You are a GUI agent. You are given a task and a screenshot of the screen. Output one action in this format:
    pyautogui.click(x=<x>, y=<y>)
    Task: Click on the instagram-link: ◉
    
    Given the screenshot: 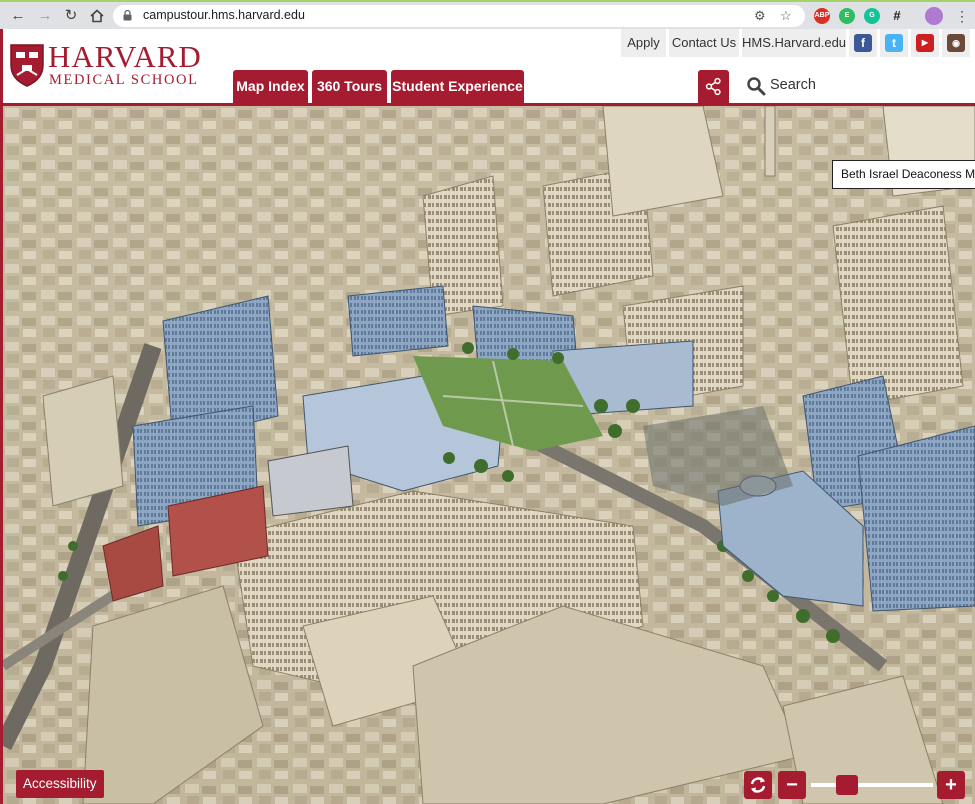 What is the action you would take?
    pyautogui.click(x=956, y=43)
    